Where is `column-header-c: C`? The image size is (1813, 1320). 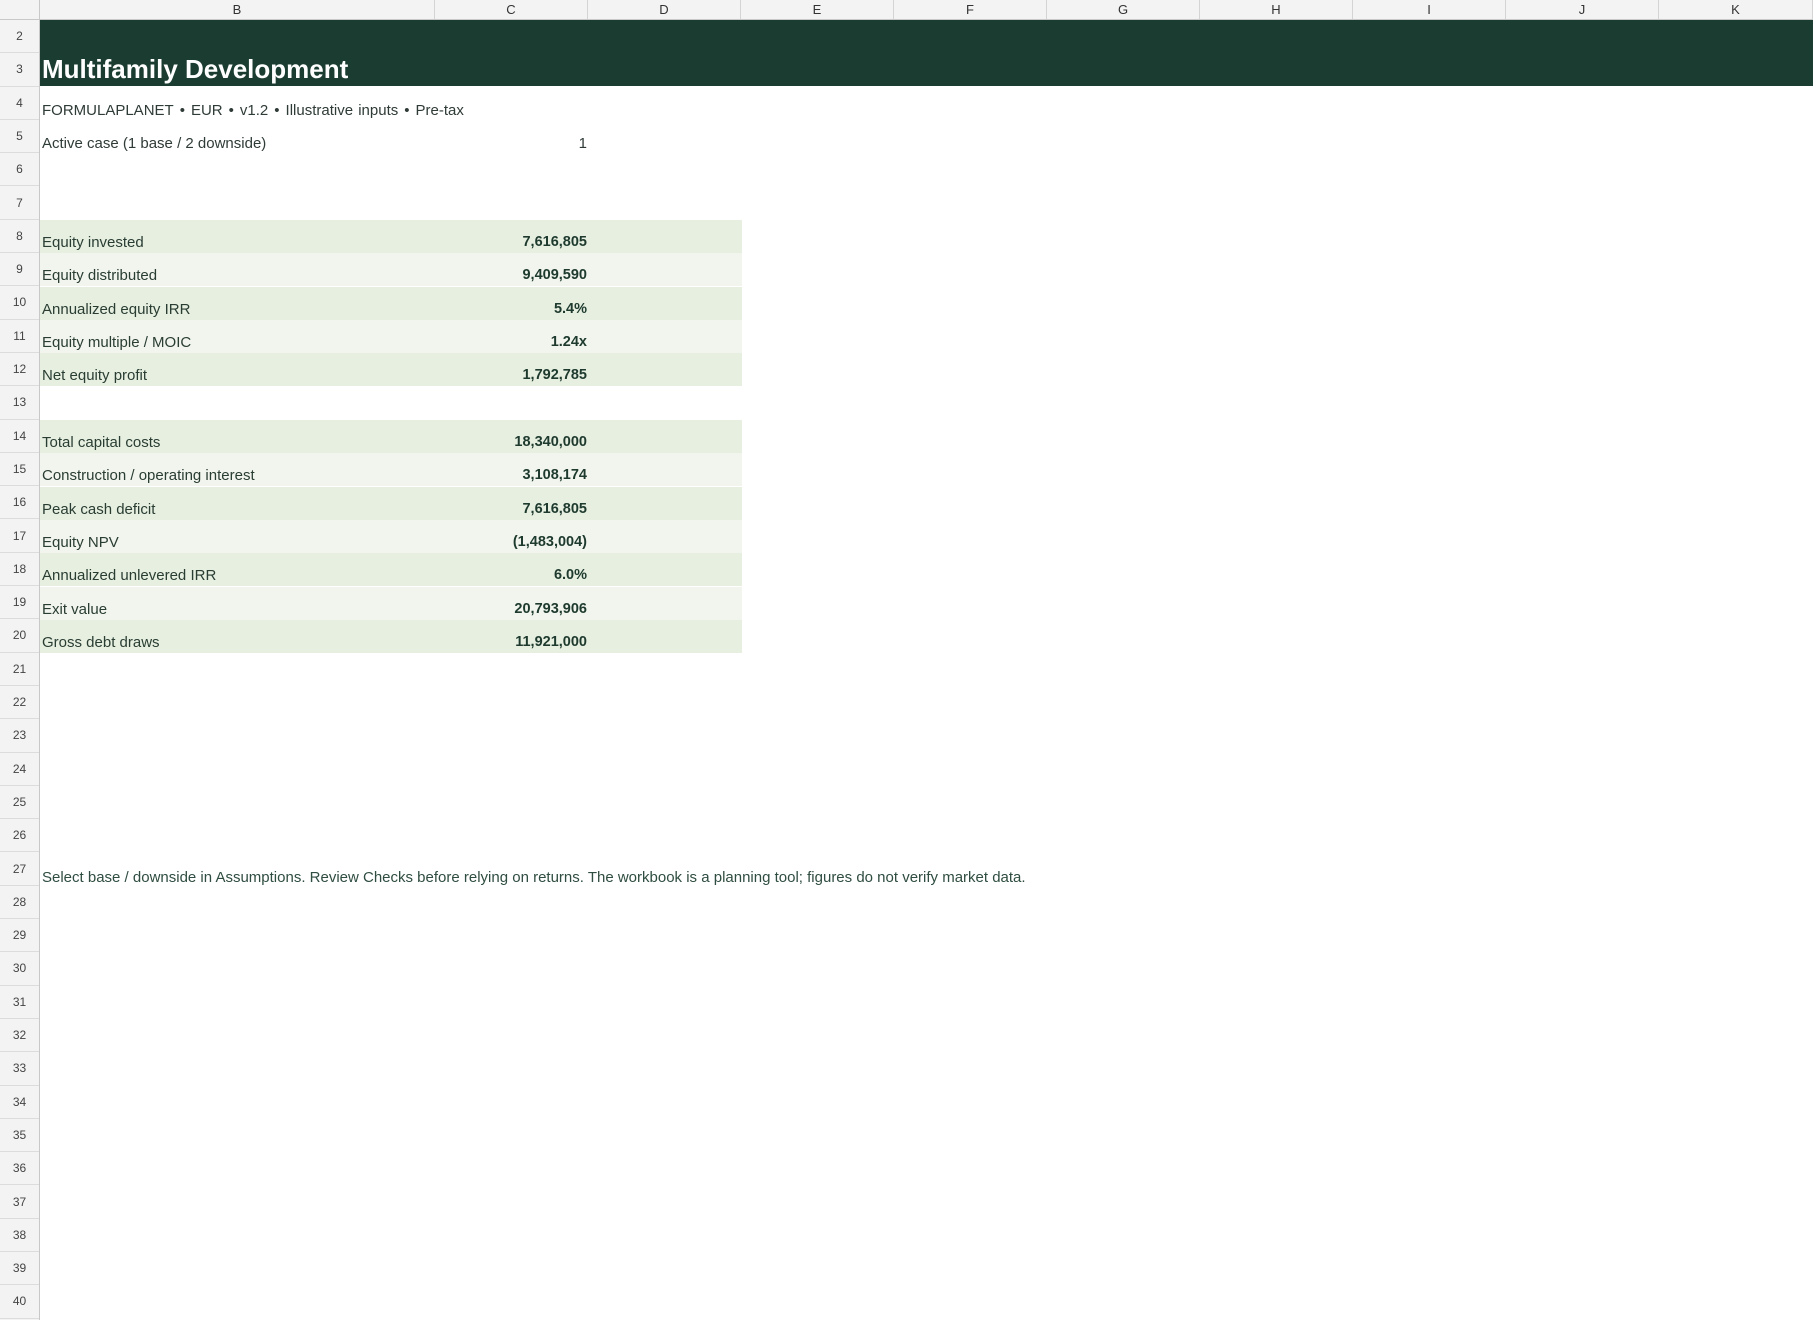
column-header-c: C is located at coordinates (511, 9).